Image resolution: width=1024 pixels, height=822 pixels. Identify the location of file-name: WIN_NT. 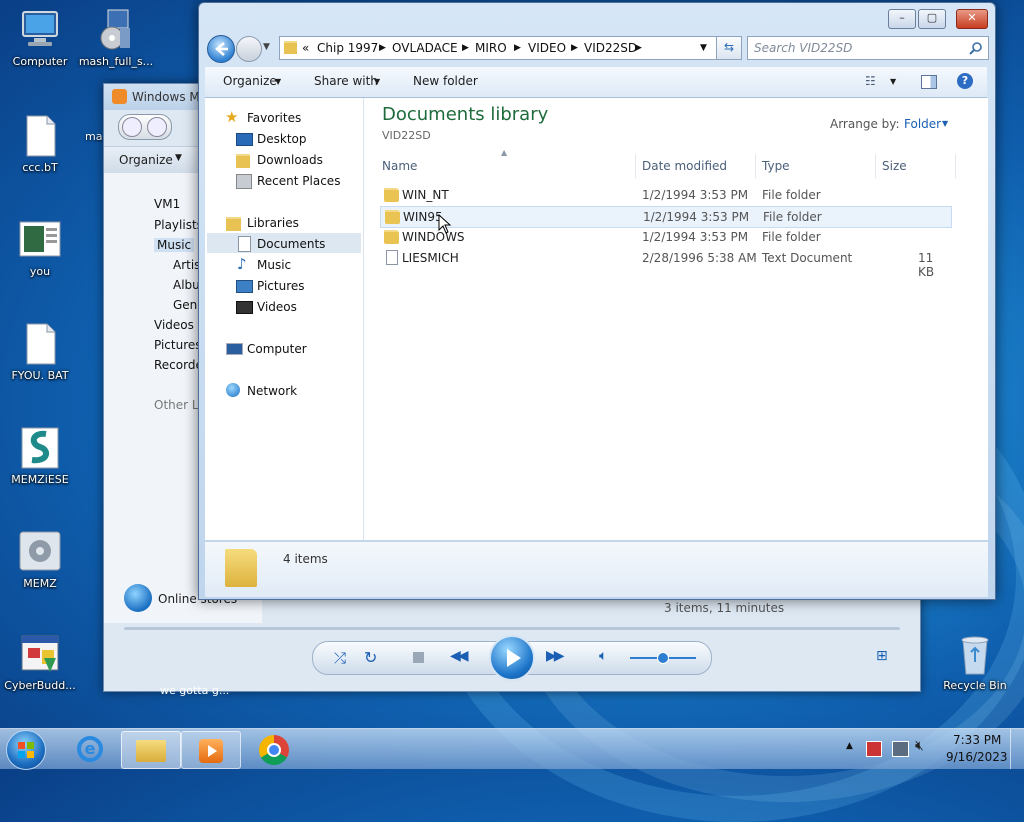
(425, 195).